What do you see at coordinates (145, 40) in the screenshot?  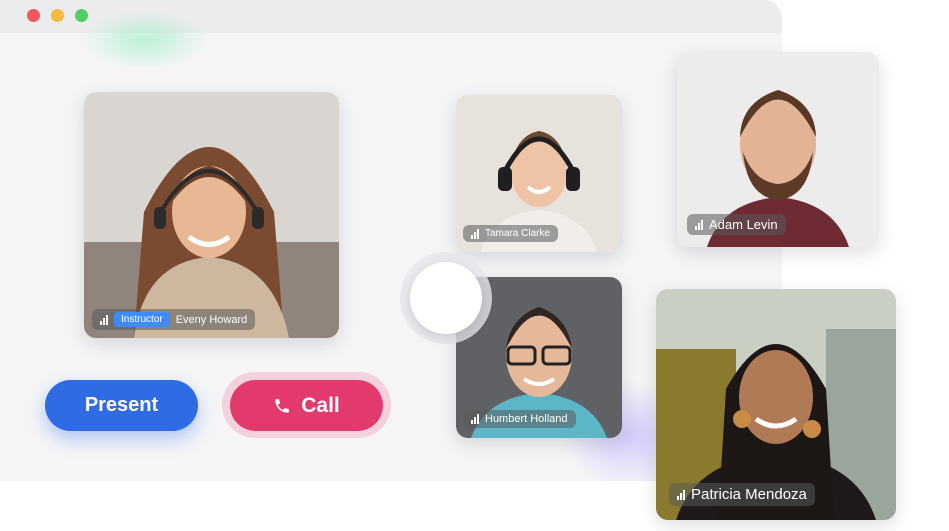 I see `decorative-glow` at bounding box center [145, 40].